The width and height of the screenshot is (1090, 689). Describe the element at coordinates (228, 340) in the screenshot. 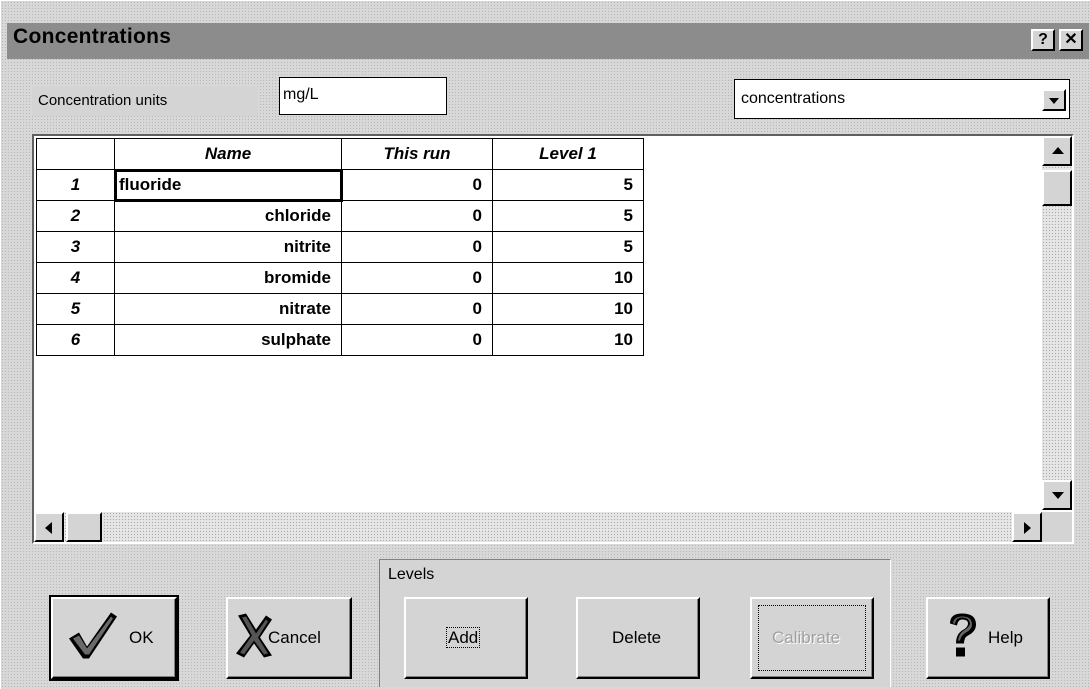

I see `cell-name: sulphate` at that location.